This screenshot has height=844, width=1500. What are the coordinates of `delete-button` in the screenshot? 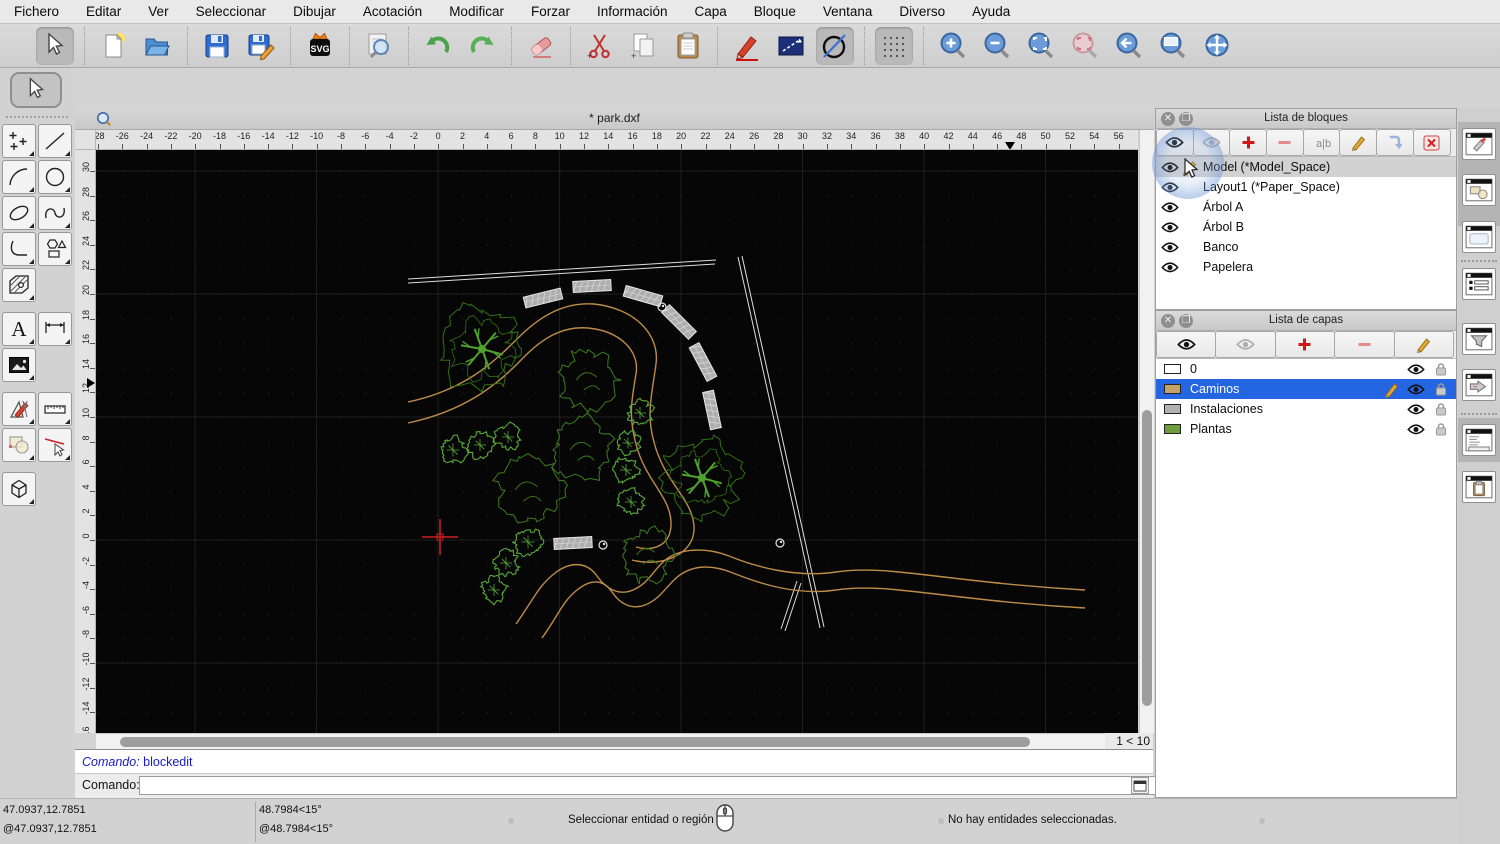 It's located at (541, 46).